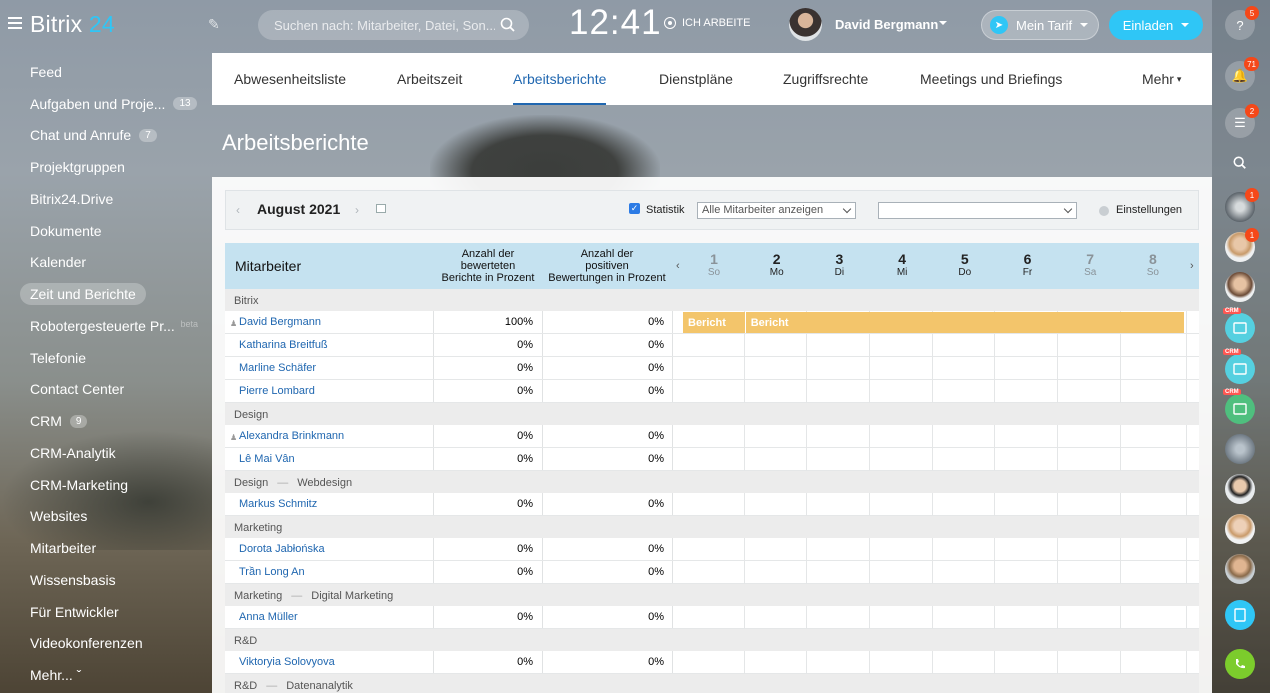 This screenshot has width=1270, height=693. I want to click on report-bar: Bericht, so click(964, 322).